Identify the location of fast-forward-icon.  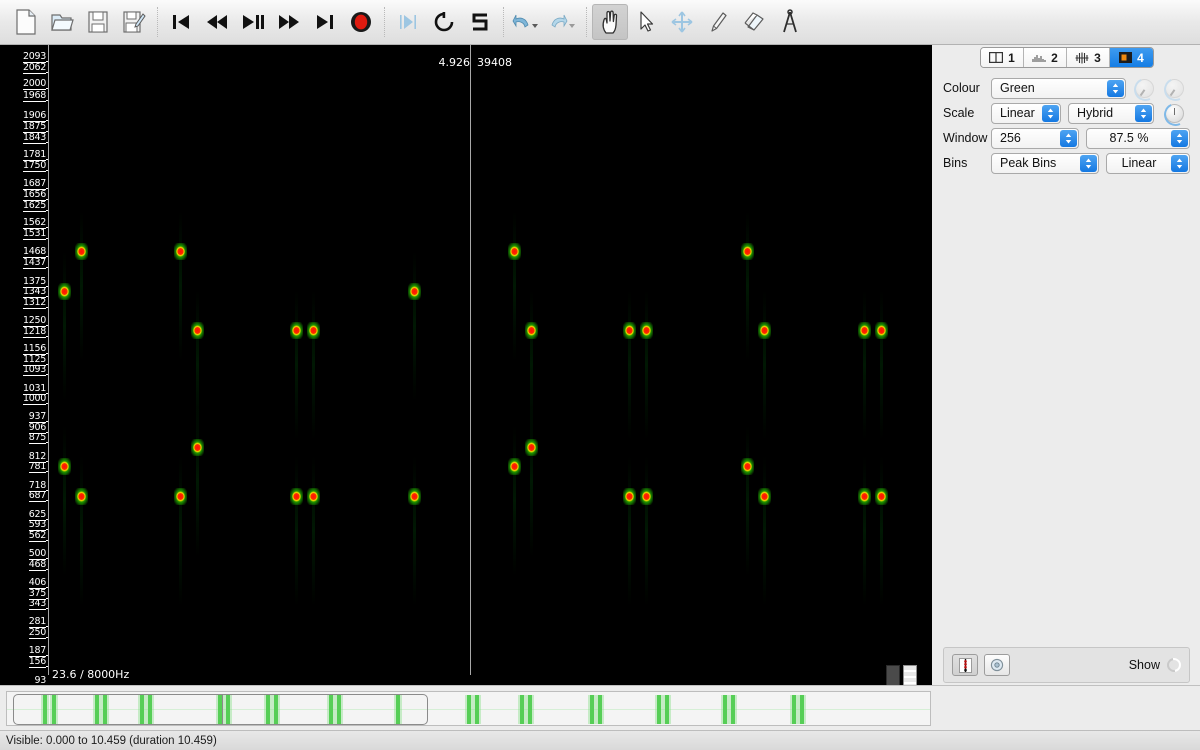
(289, 22).